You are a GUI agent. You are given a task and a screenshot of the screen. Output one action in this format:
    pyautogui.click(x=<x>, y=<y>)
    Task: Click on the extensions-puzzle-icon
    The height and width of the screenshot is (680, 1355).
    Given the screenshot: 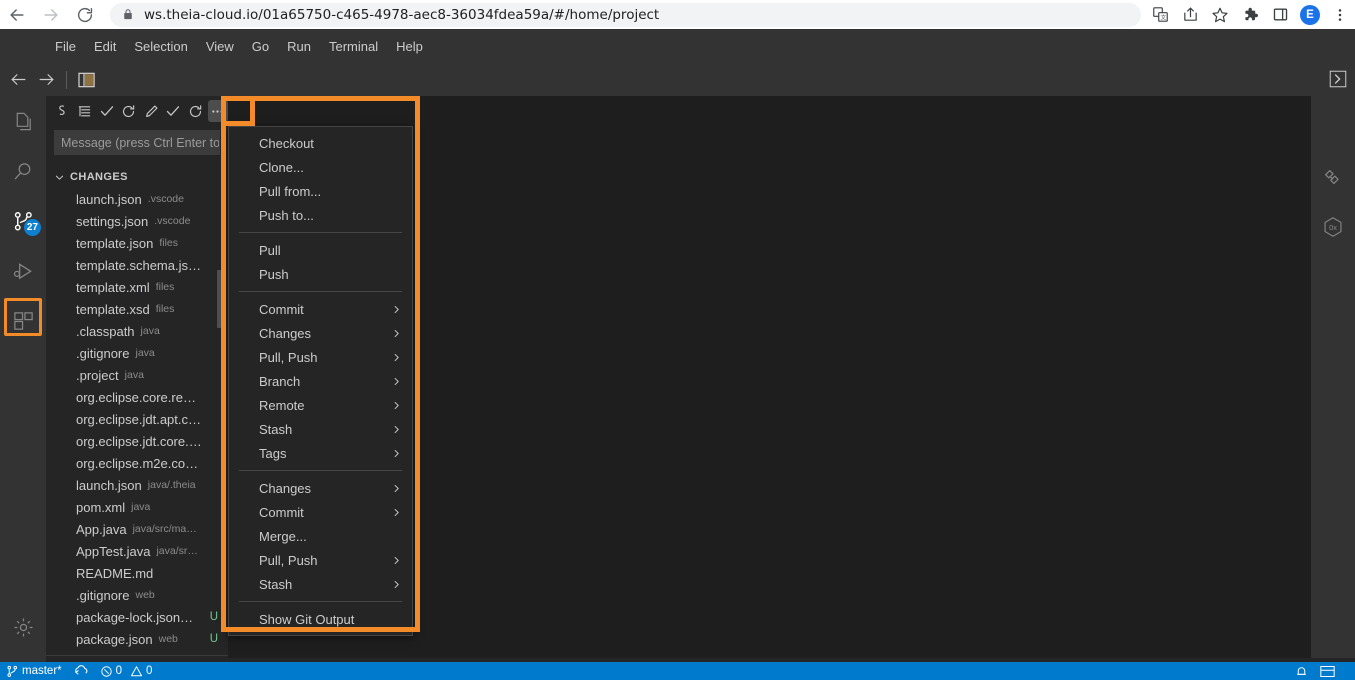 What is the action you would take?
    pyautogui.click(x=1250, y=14)
    